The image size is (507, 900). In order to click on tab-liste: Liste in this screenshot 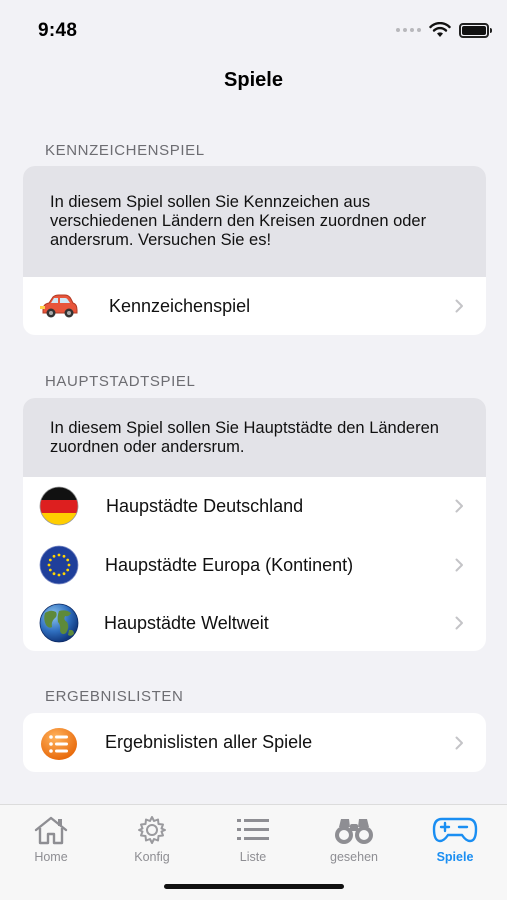, I will do `click(253, 838)`.